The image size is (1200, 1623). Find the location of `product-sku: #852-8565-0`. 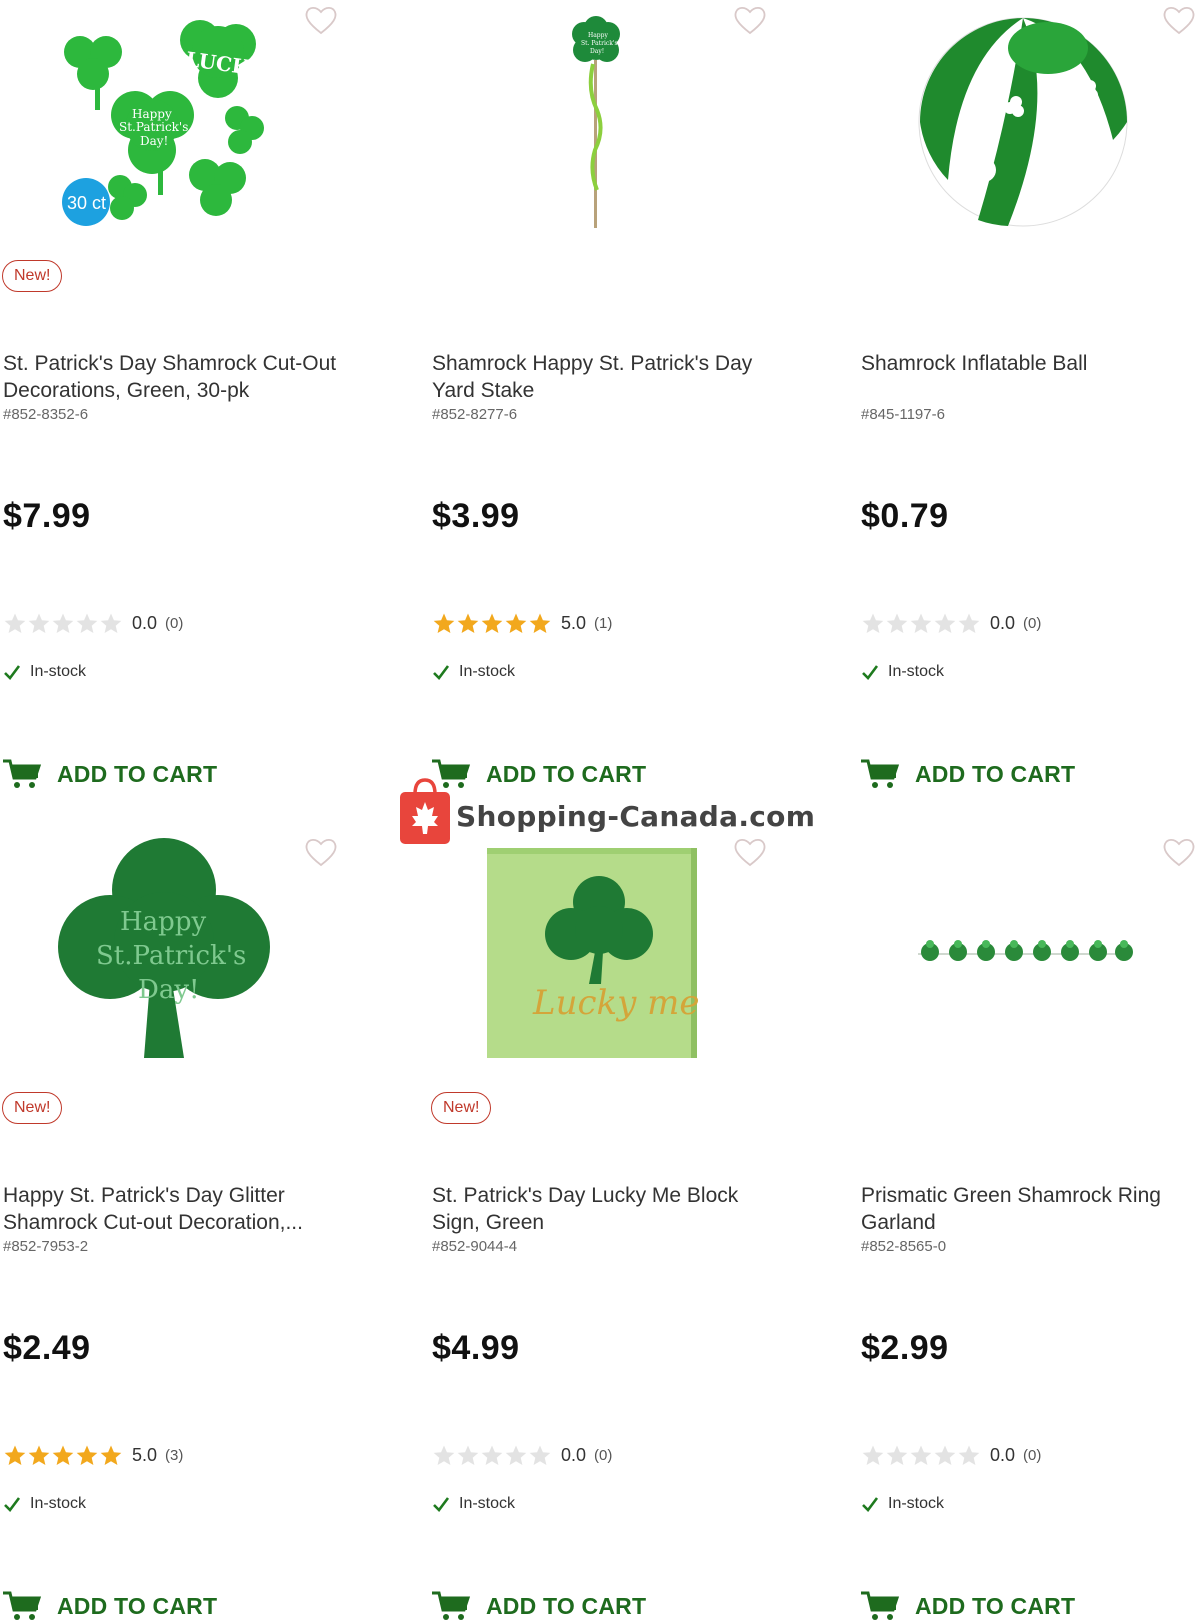

product-sku: #852-8565-0 is located at coordinates (904, 1246).